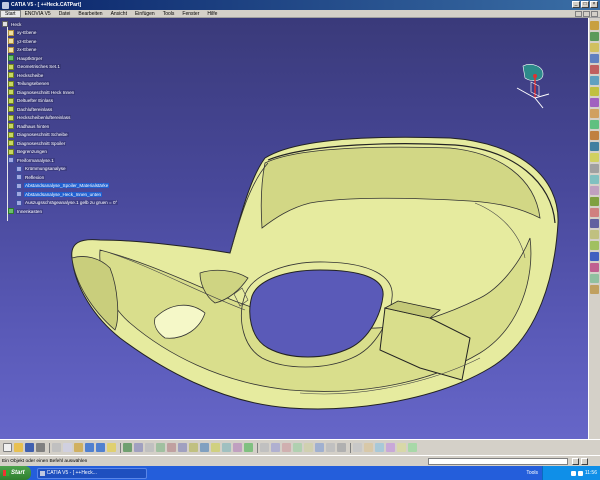 Image resolution: width=600 pixels, height=480 pixels. What do you see at coordinates (297, 447) in the screenshot?
I see `apply-material-icon` at bounding box center [297, 447].